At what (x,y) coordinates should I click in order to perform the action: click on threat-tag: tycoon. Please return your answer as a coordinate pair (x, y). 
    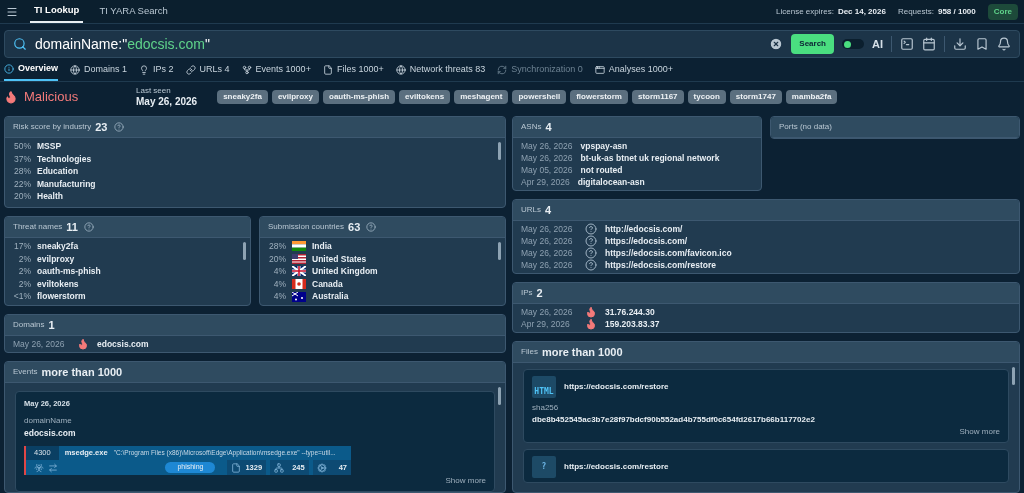
    Looking at the image, I should click on (706, 97).